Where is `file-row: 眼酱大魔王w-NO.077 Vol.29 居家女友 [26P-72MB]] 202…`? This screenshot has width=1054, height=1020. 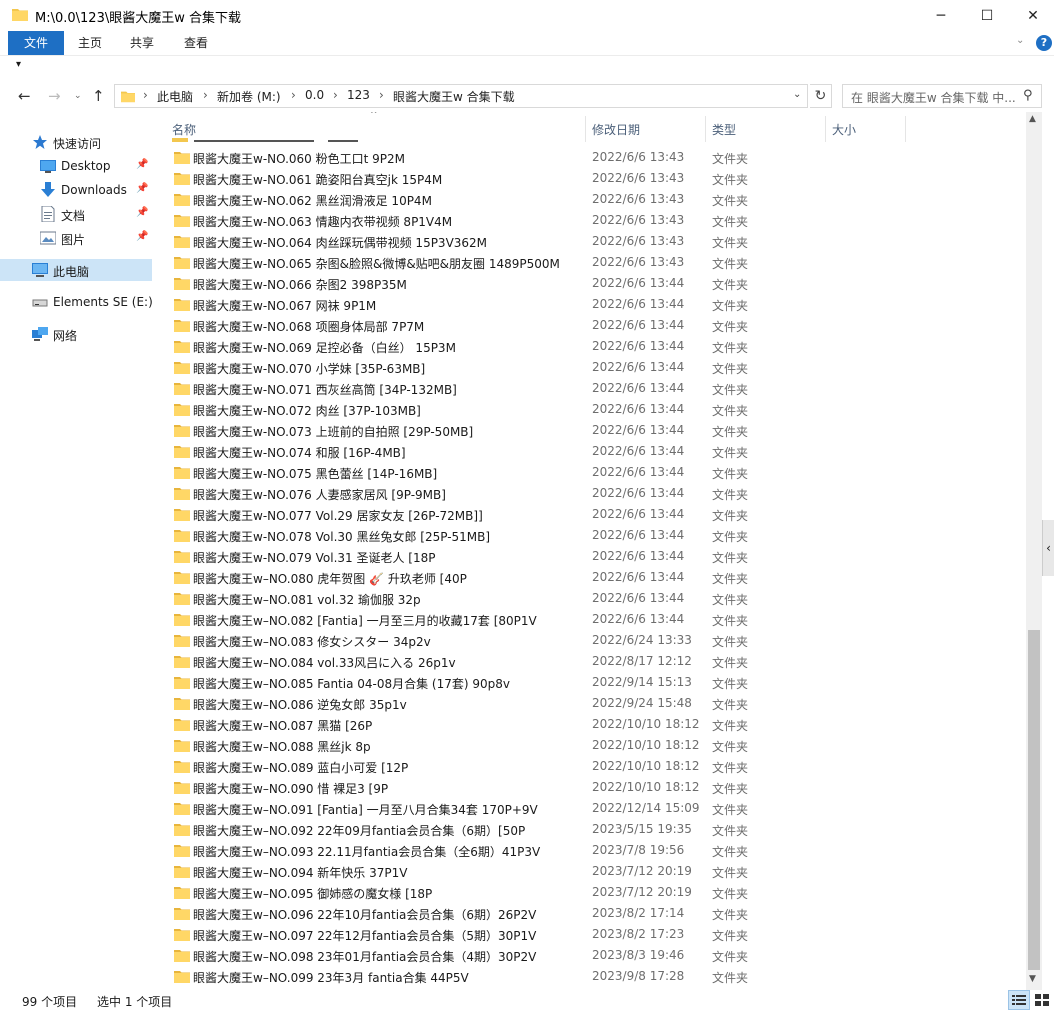 file-row: 眼酱大魔王w-NO.077 Vol.29 居家女友 [26P-72MB]] 202… is located at coordinates (593, 514).